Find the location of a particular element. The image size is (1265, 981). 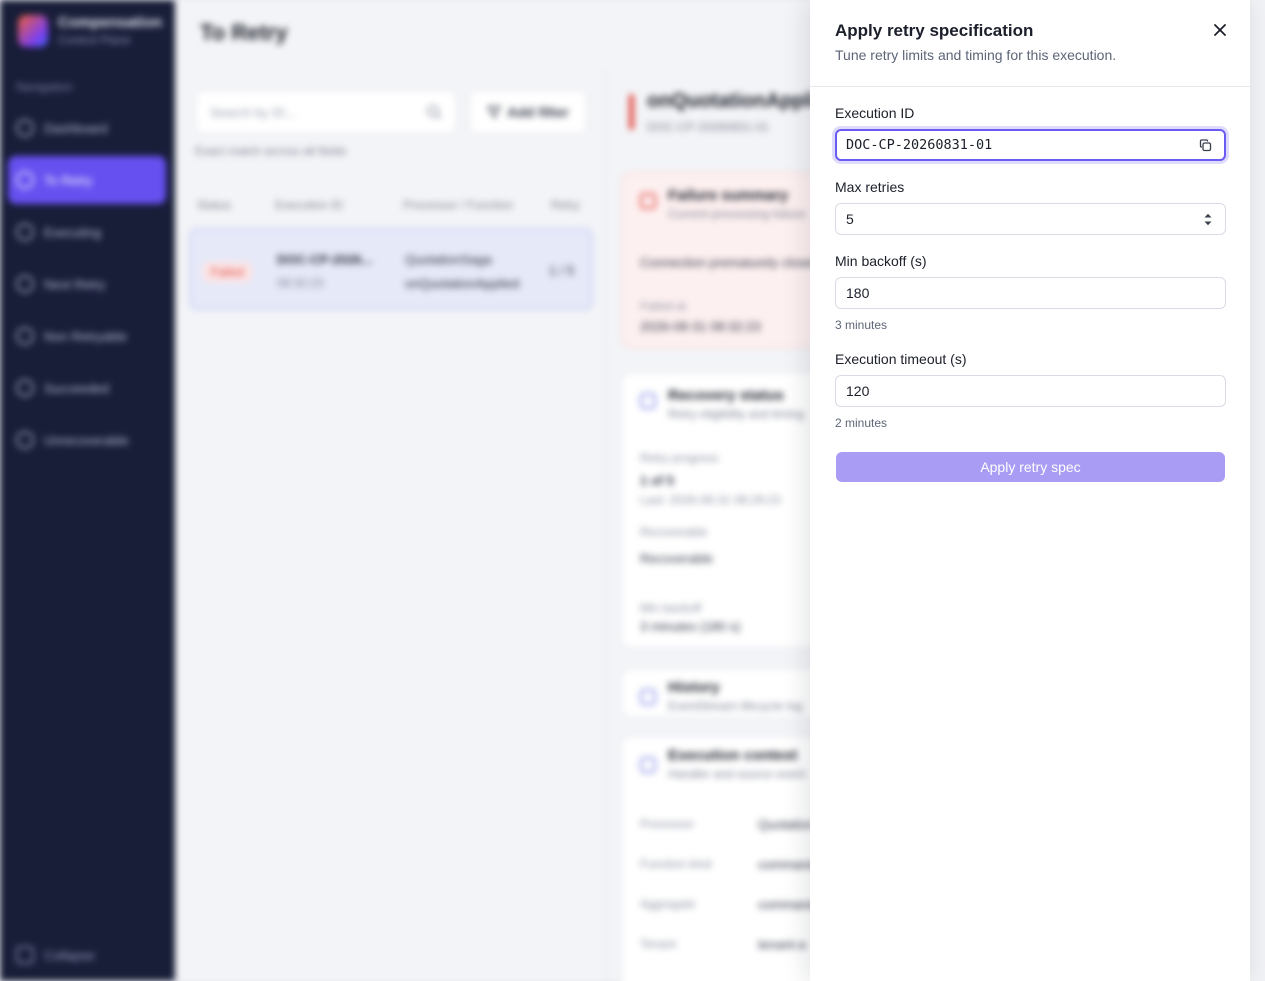

execution-id-label: Execution ID is located at coordinates (875, 113).